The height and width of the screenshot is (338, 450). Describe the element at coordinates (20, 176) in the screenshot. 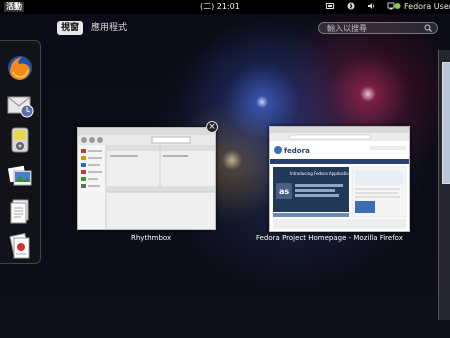

I see `photos-icon` at that location.